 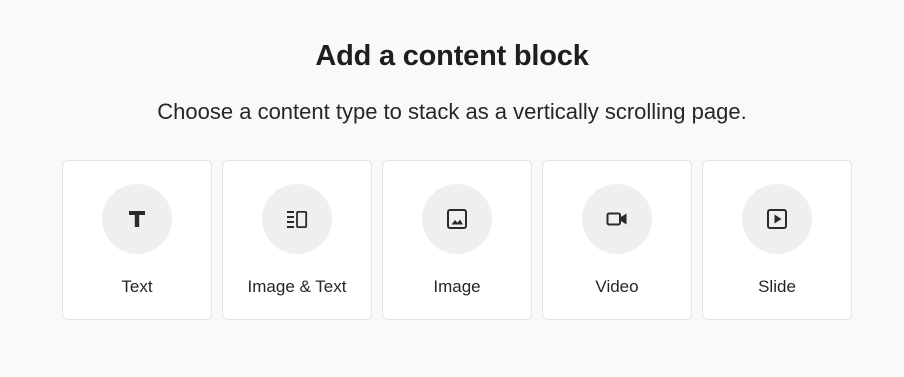 I want to click on text-block-label: Text, so click(x=137, y=286).